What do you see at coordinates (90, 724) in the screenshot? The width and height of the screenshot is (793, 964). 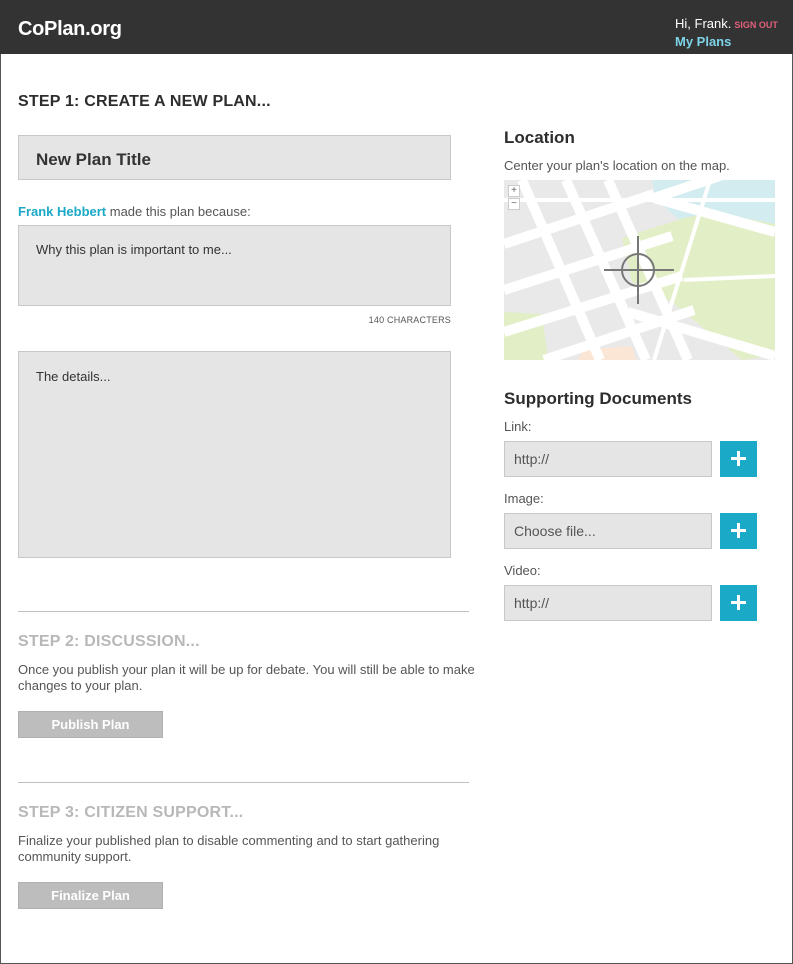 I see `publish-plan-button: Publish Plan` at bounding box center [90, 724].